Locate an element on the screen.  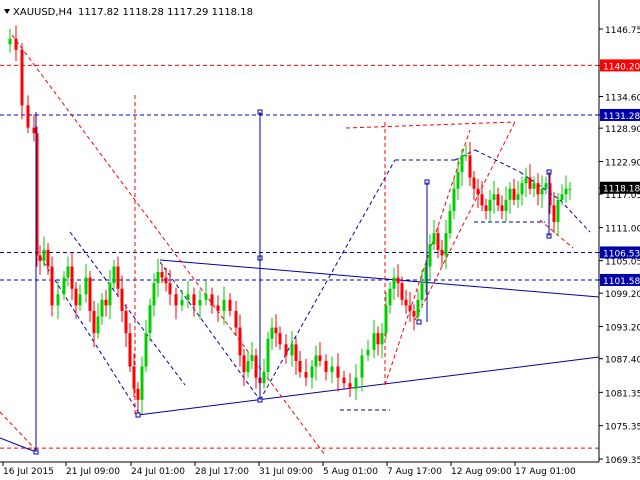
time-tick-label: 21 Jul 09:00 is located at coordinates (93, 472).